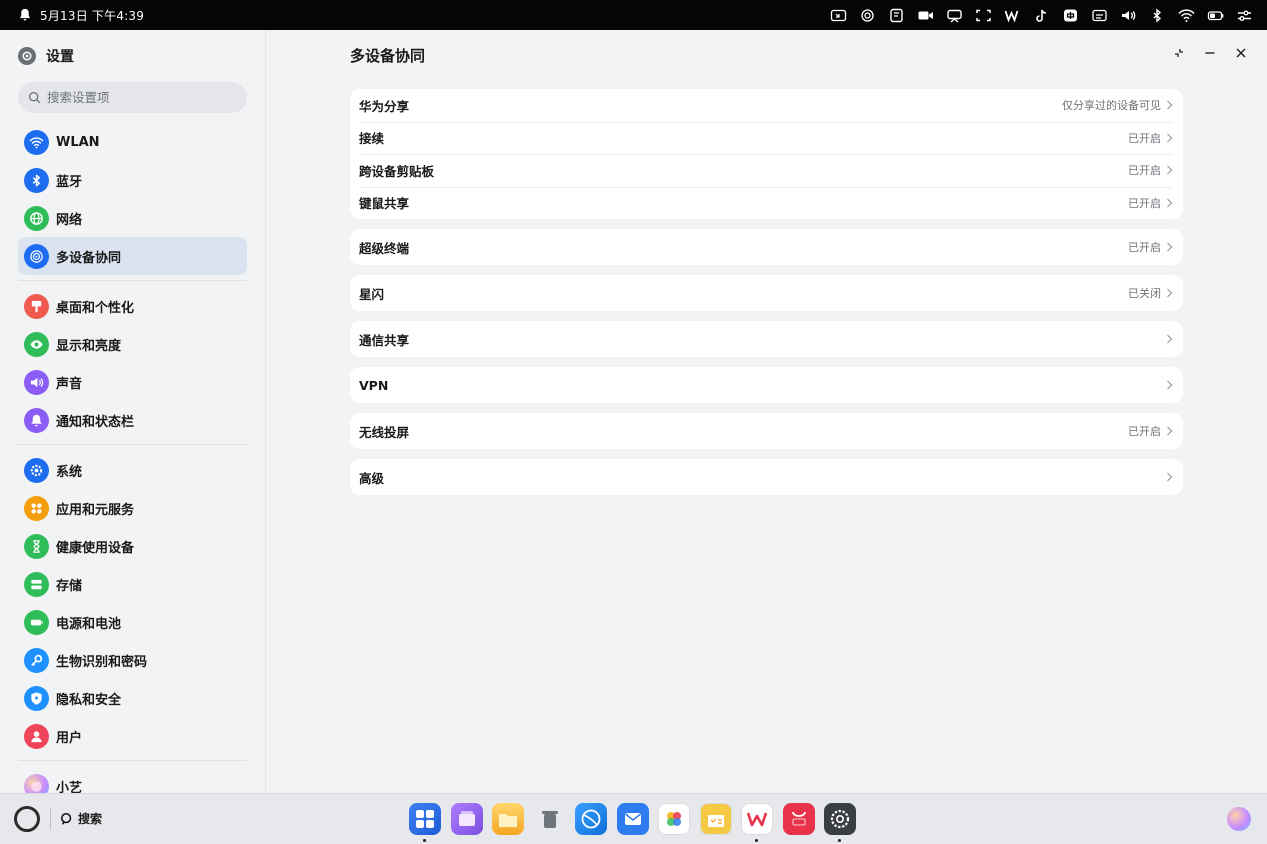 This screenshot has width=1267, height=844. I want to click on settings-row: 星闪 已关闭, so click(766, 293).